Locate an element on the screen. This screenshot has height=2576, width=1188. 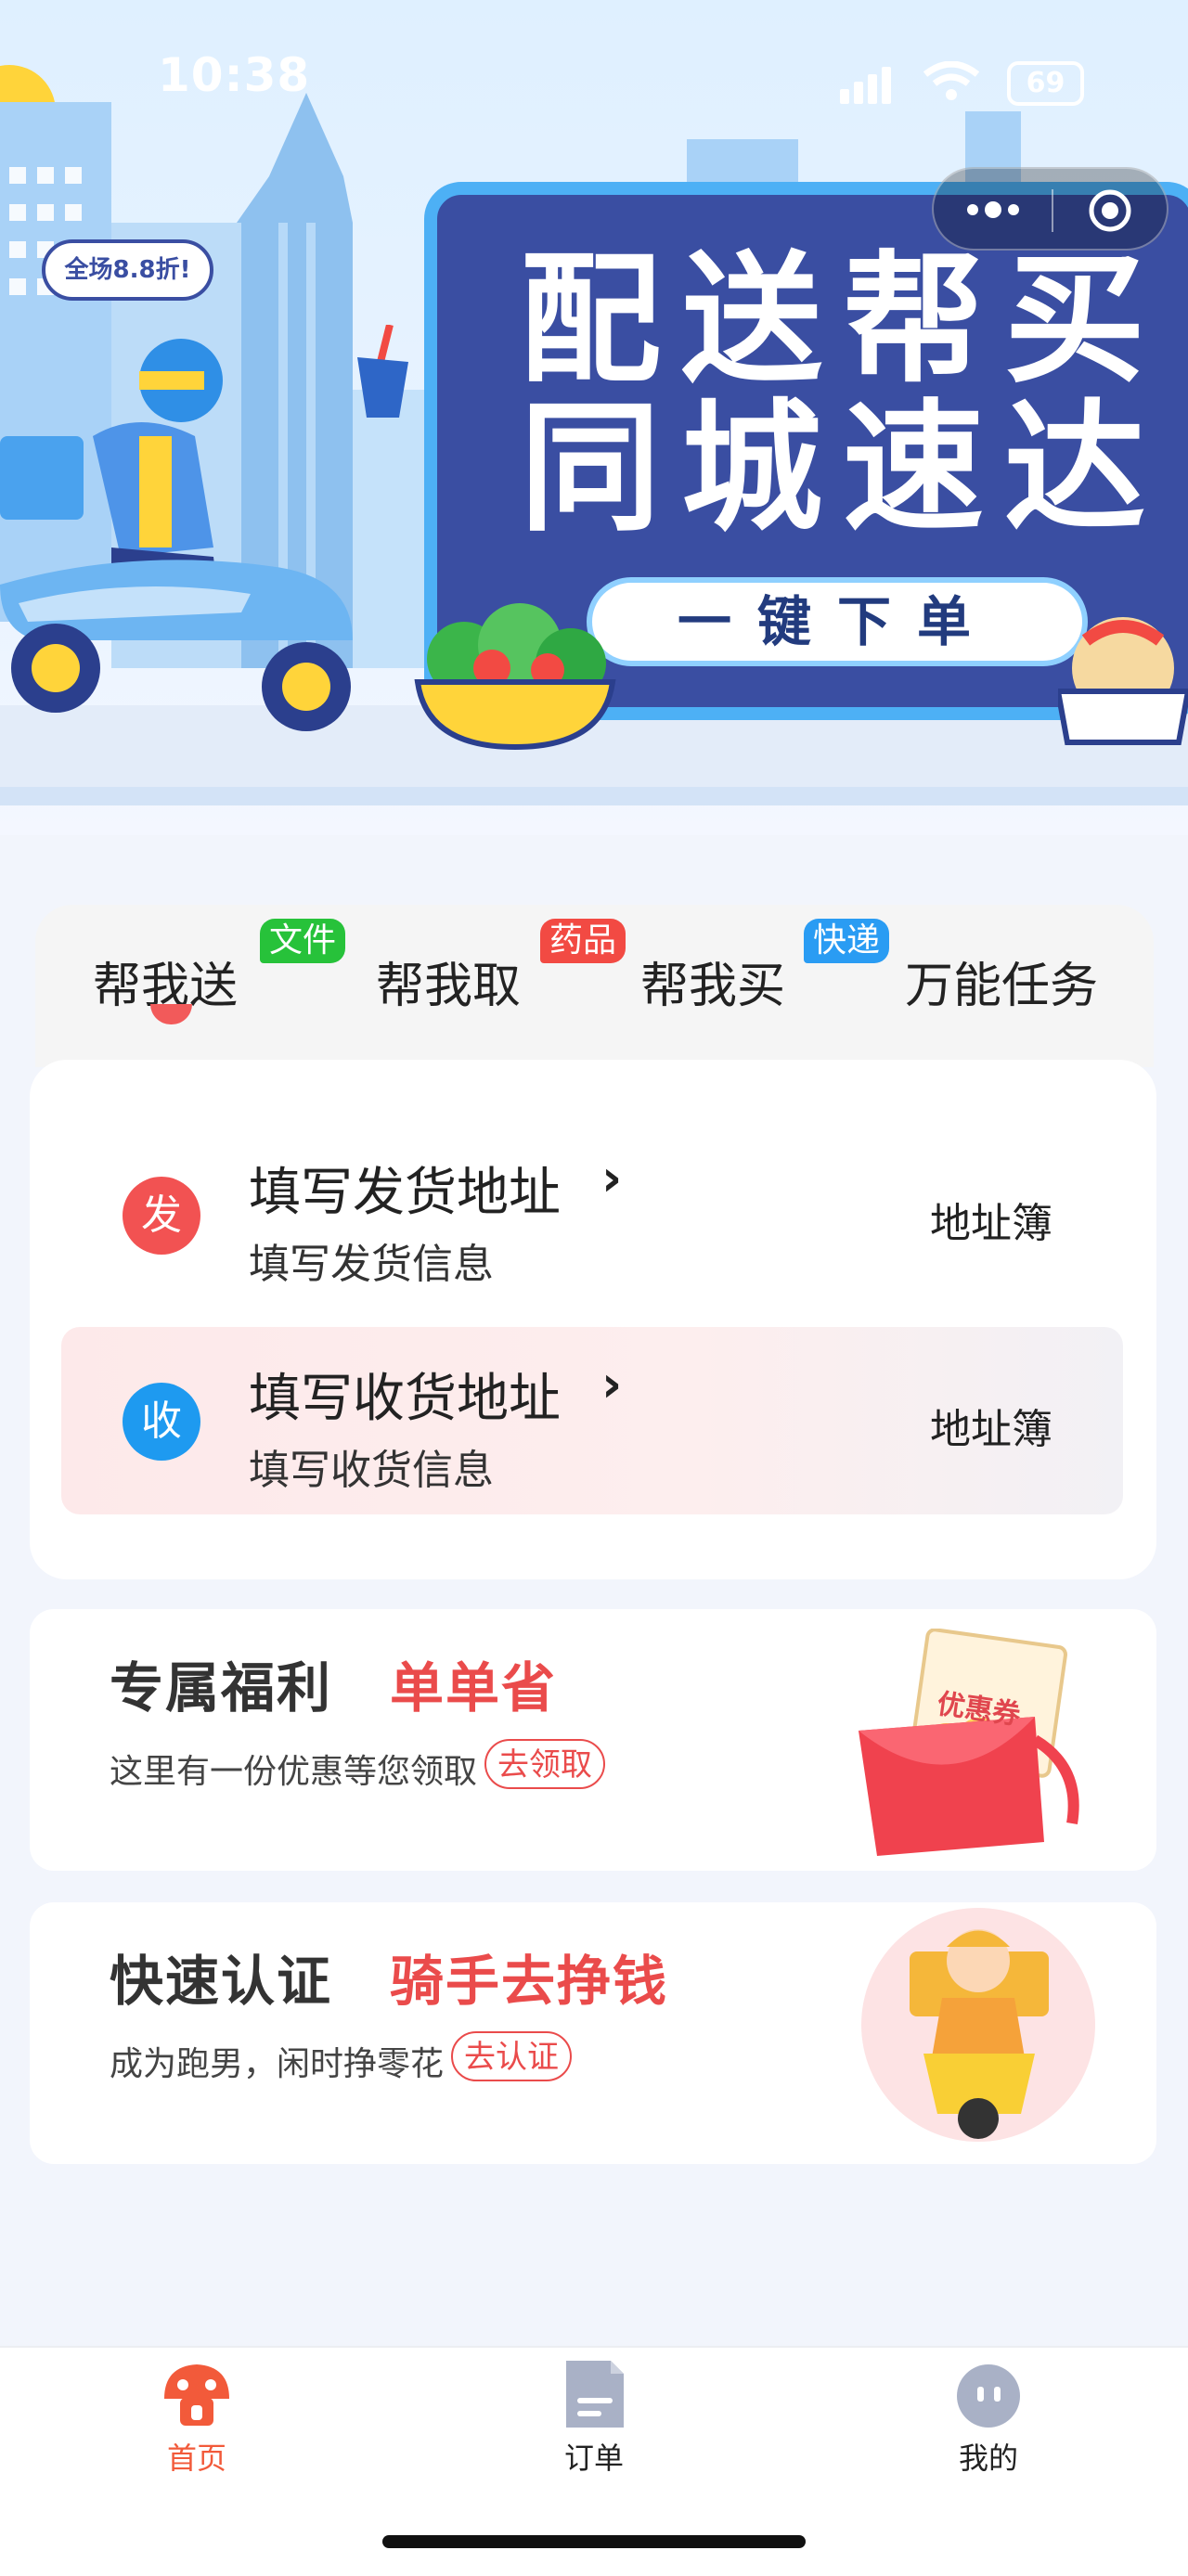
discount-badge: 全场8.8折! is located at coordinates (127, 270).